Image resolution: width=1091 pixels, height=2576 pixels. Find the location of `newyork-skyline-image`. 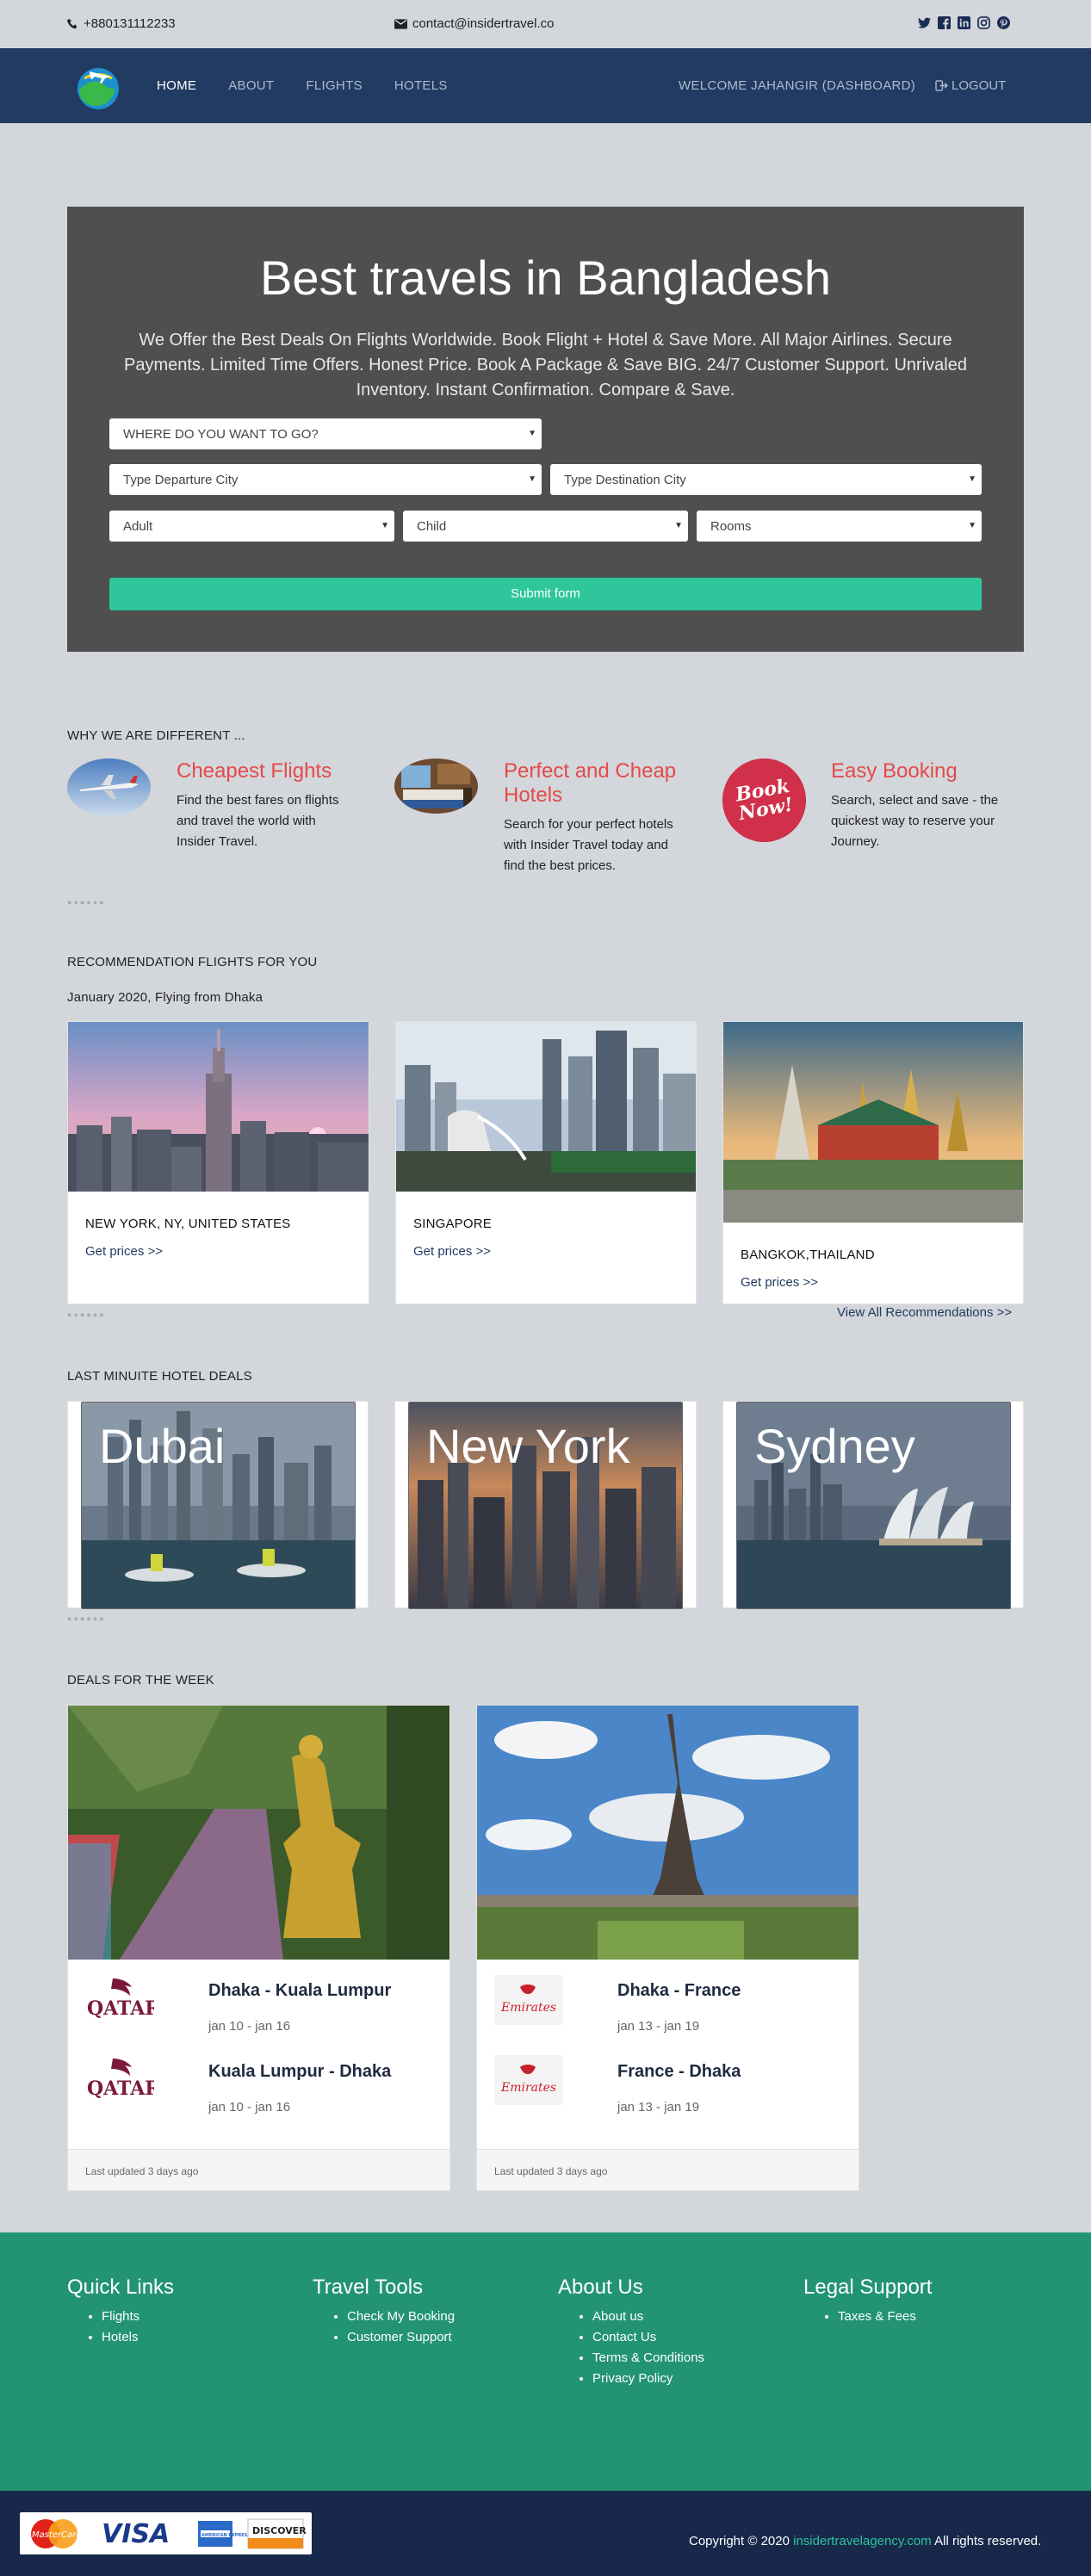

newyork-skyline-image is located at coordinates (218, 1107).